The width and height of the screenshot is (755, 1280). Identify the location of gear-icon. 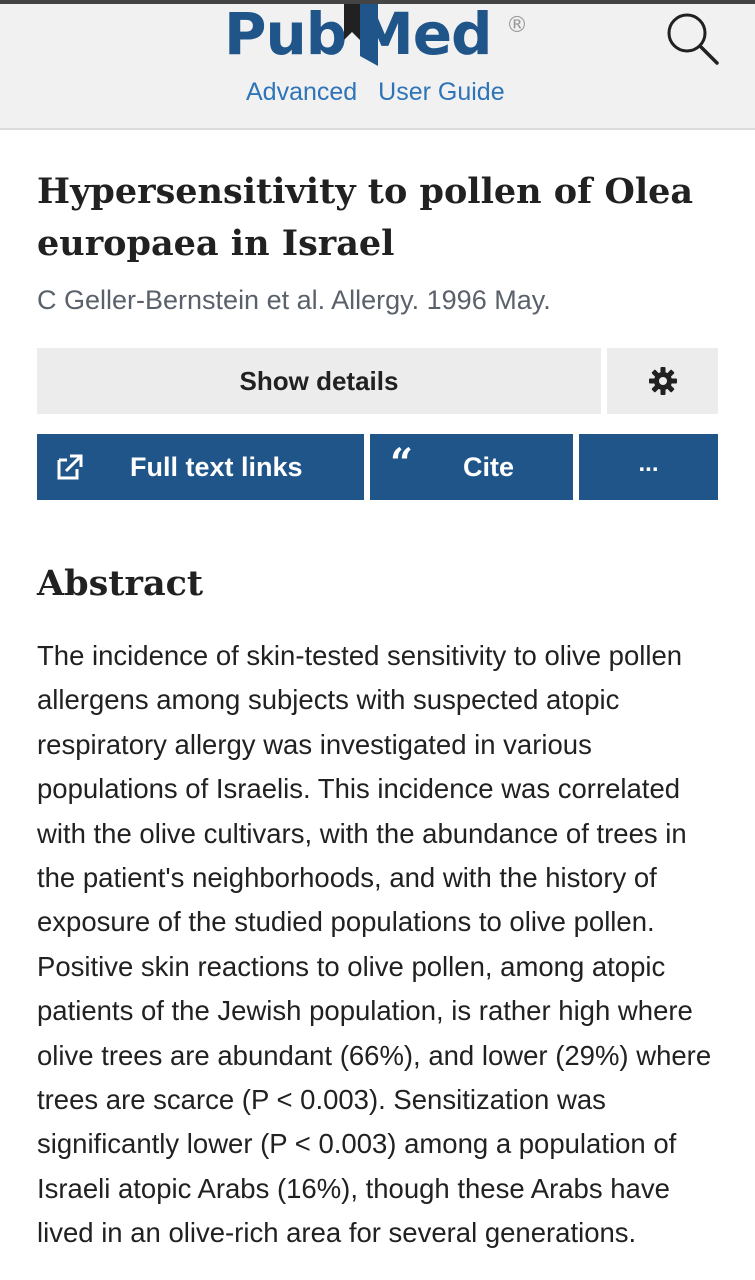
(662, 381).